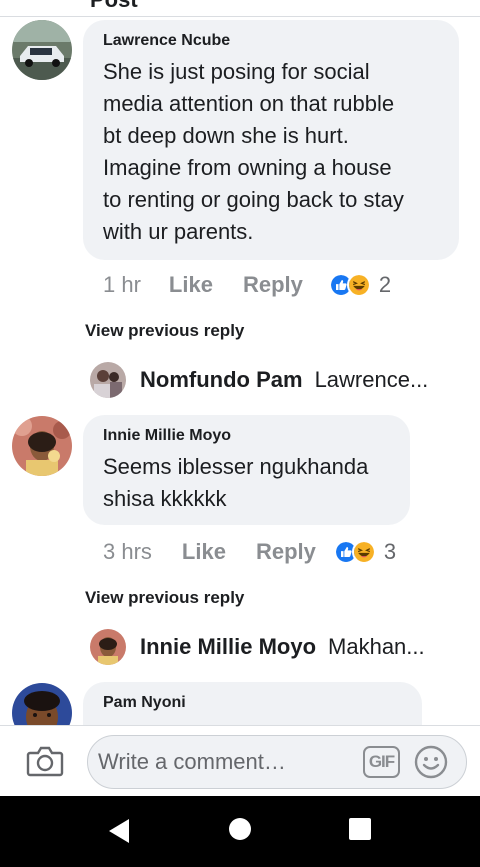 Image resolution: width=480 pixels, height=867 pixels. What do you see at coordinates (385, 285) in the screenshot?
I see `reaction-count: 2` at bounding box center [385, 285].